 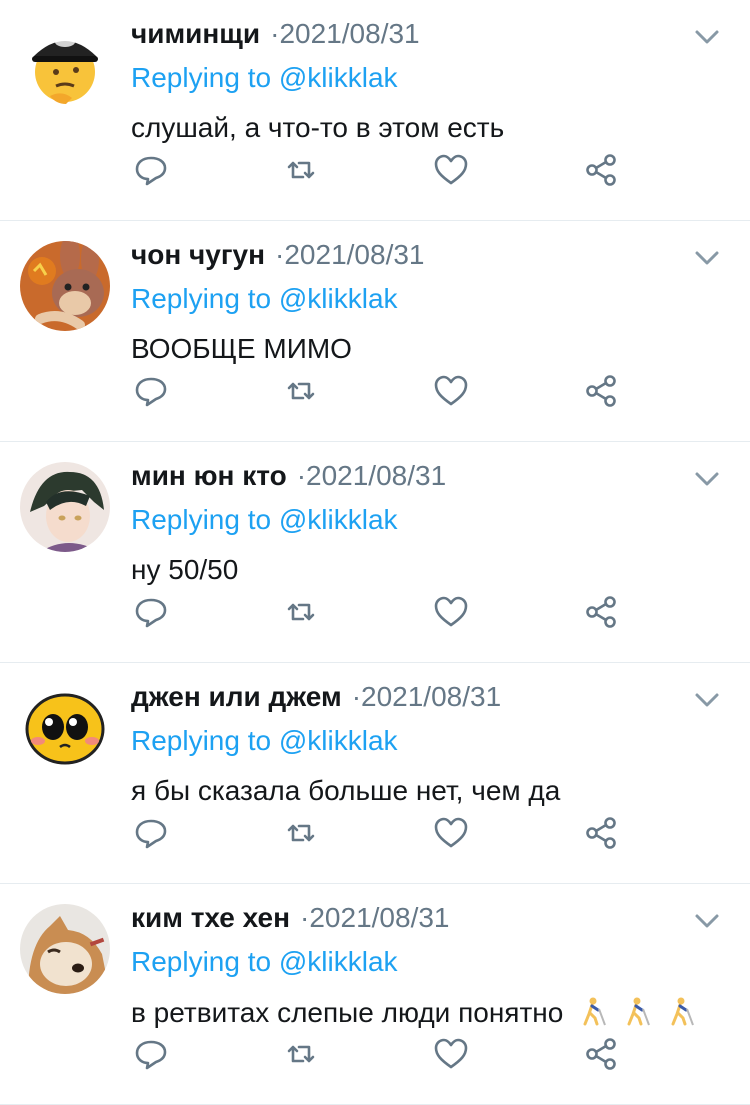 I want to click on bunny-avatar, so click(x=65, y=286).